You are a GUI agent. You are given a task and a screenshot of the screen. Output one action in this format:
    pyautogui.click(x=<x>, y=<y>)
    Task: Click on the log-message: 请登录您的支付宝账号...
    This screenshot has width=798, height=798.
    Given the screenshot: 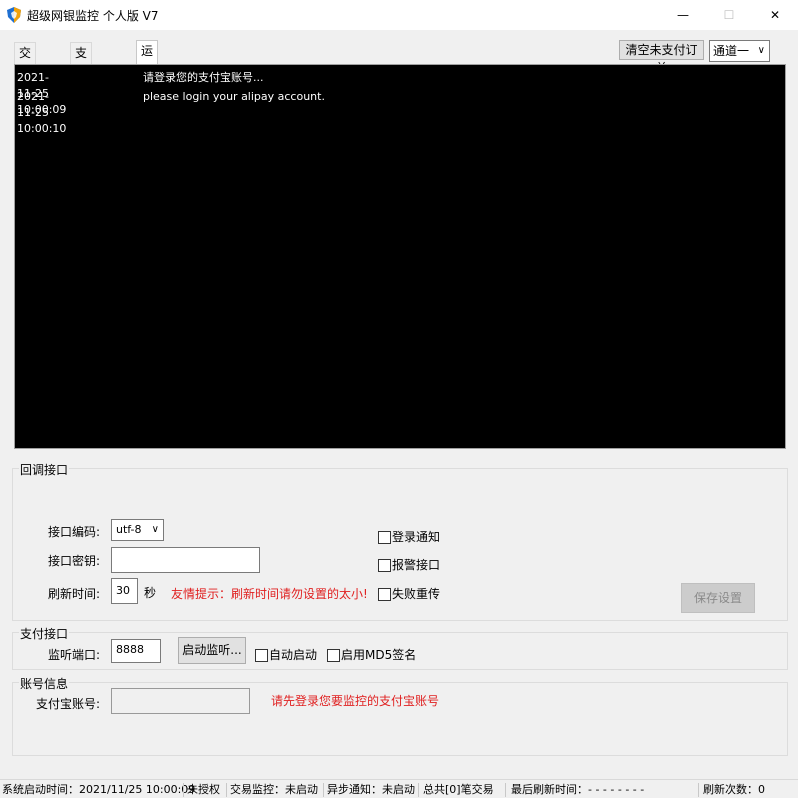 What is the action you would take?
    pyautogui.click(x=203, y=77)
    